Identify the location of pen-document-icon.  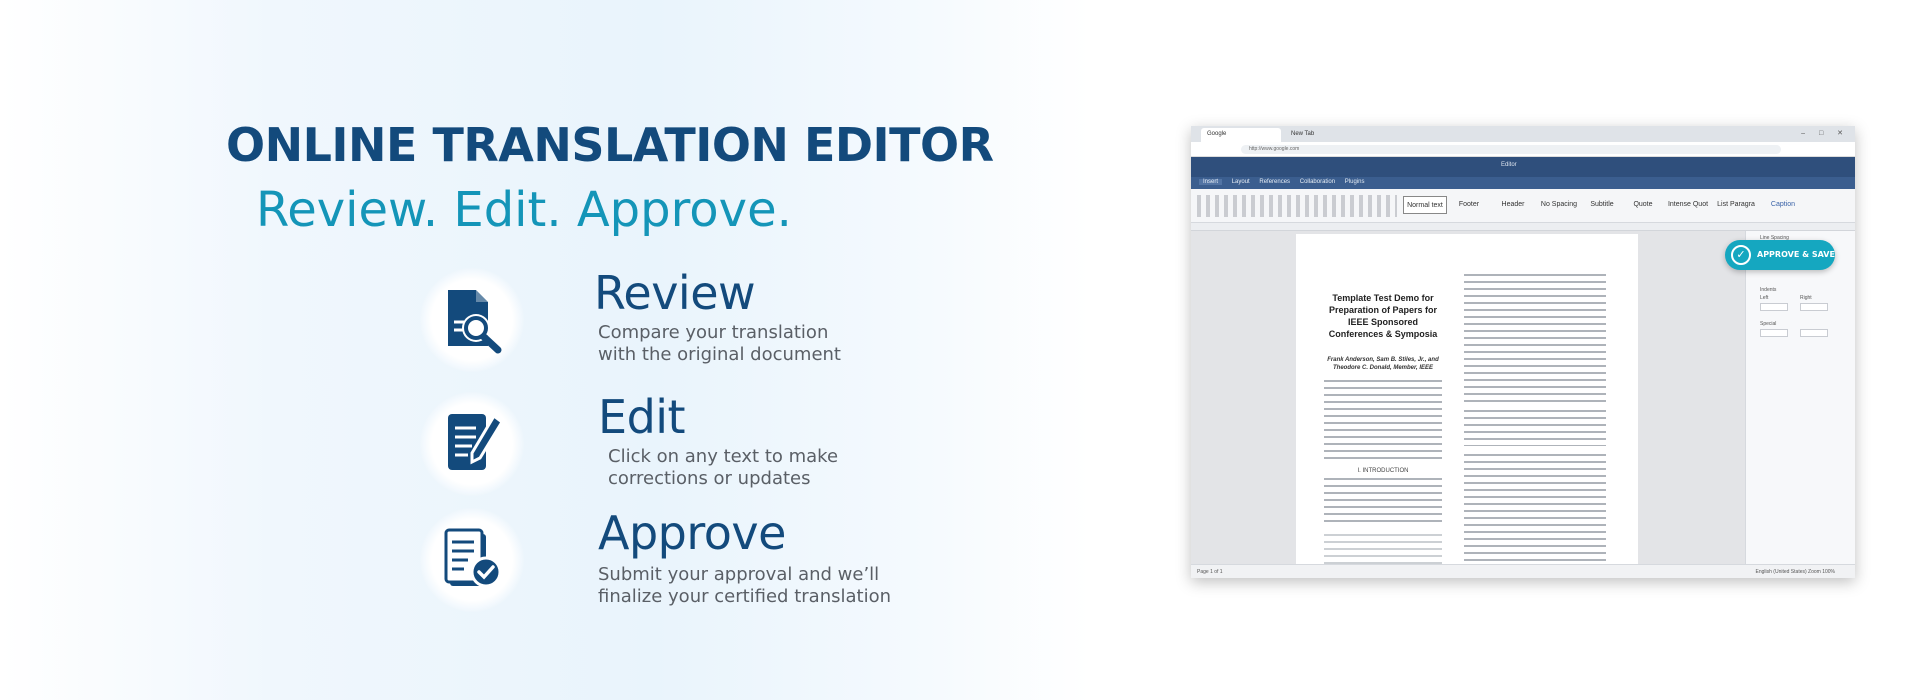
(476, 441).